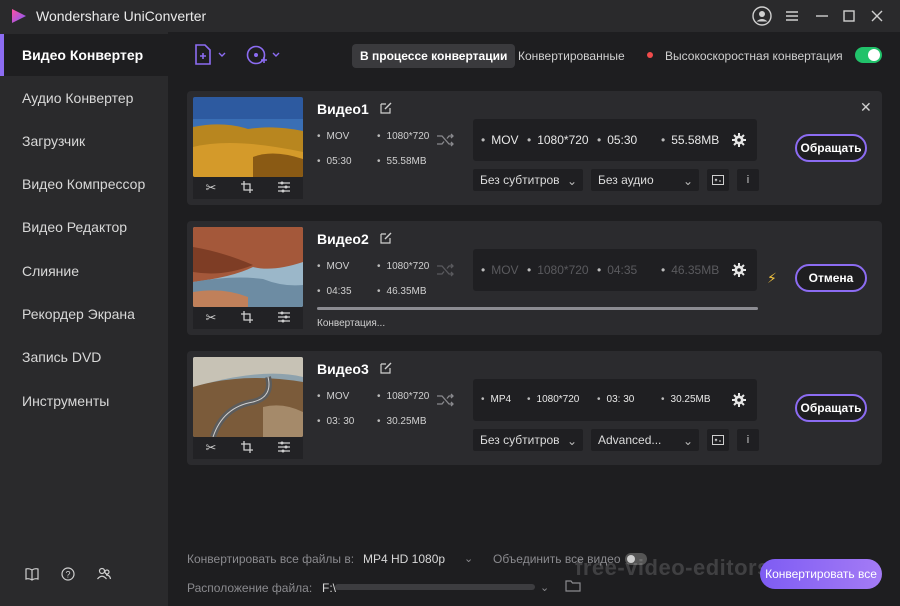 This screenshot has height=606, width=900. I want to click on help-icon: ?, so click(68, 574).